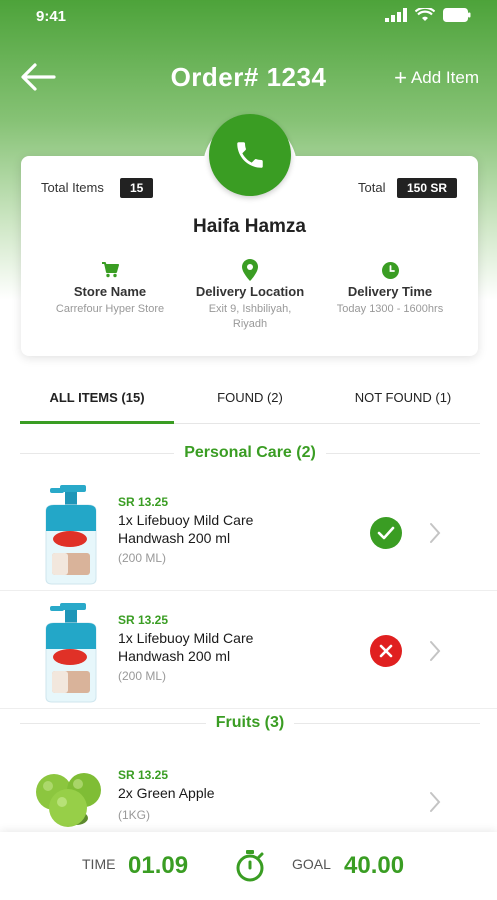 The image size is (497, 900). What do you see at coordinates (99, 864) in the screenshot?
I see `time-label: TIME` at bounding box center [99, 864].